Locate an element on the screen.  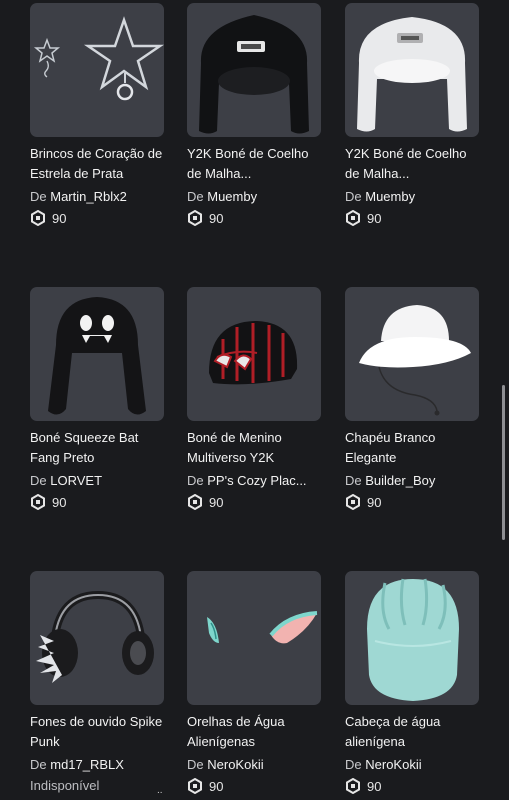
item-creator: De LORVET is located at coordinates (97, 481).